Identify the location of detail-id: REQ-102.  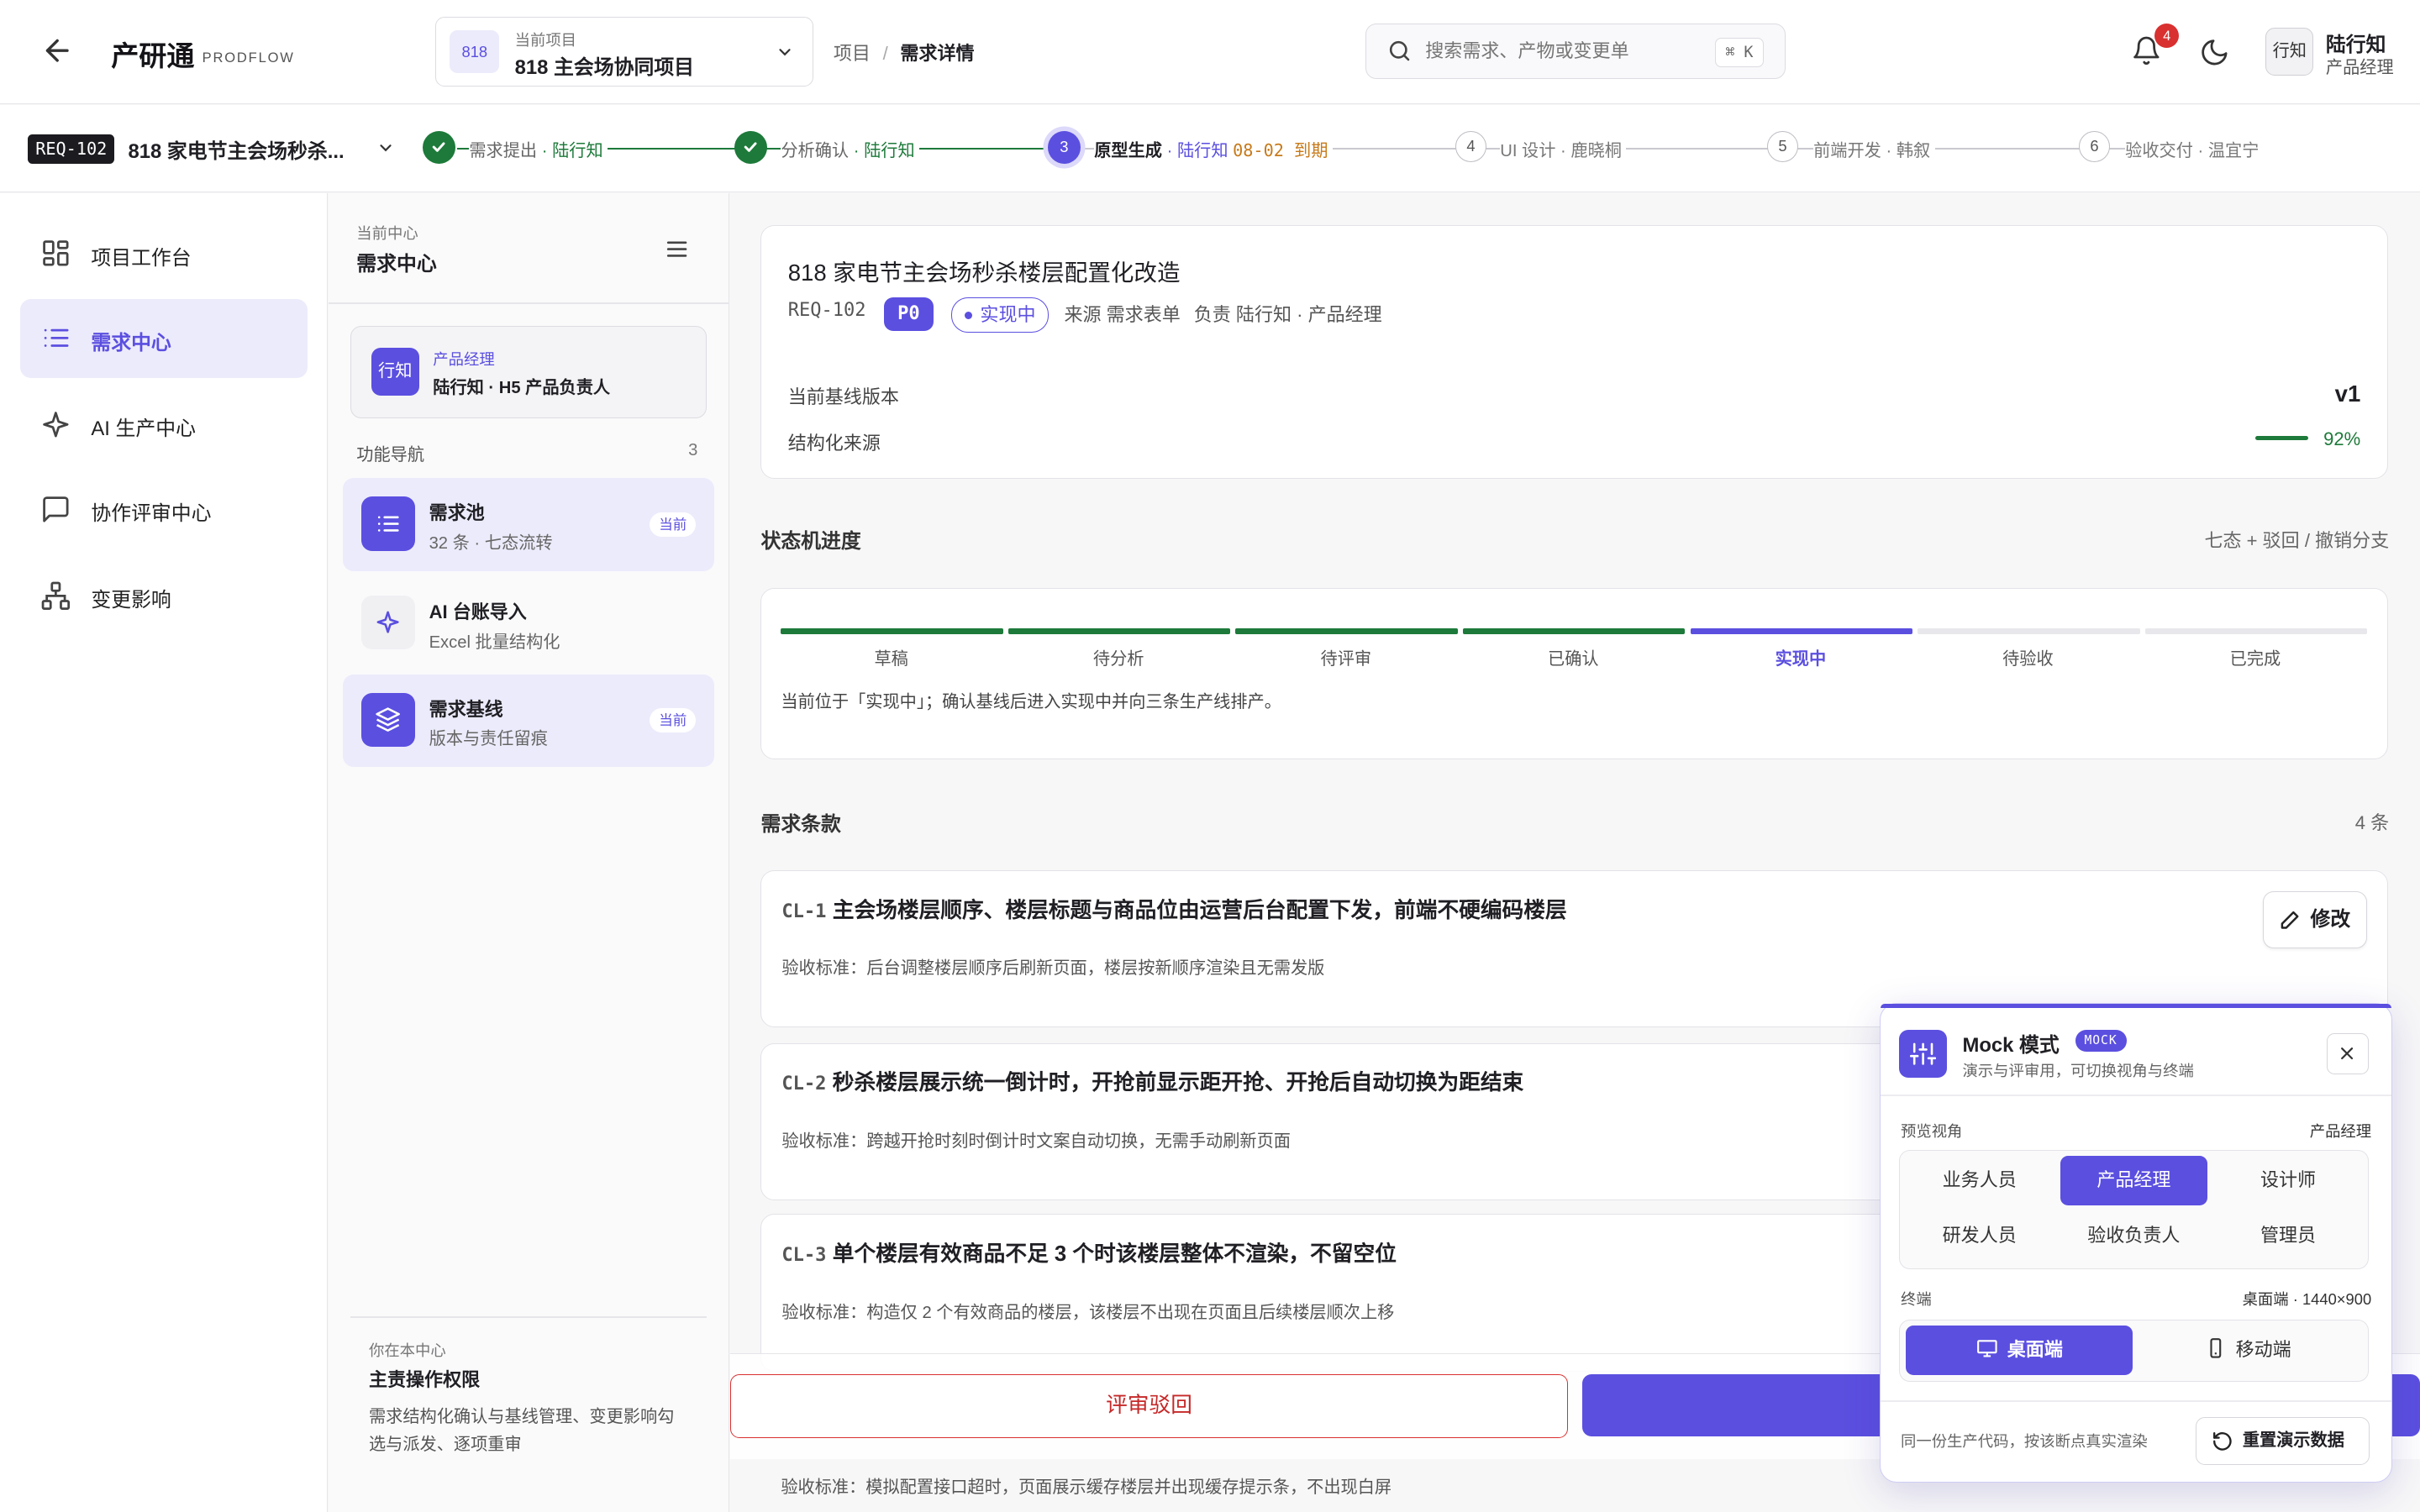
(826, 311).